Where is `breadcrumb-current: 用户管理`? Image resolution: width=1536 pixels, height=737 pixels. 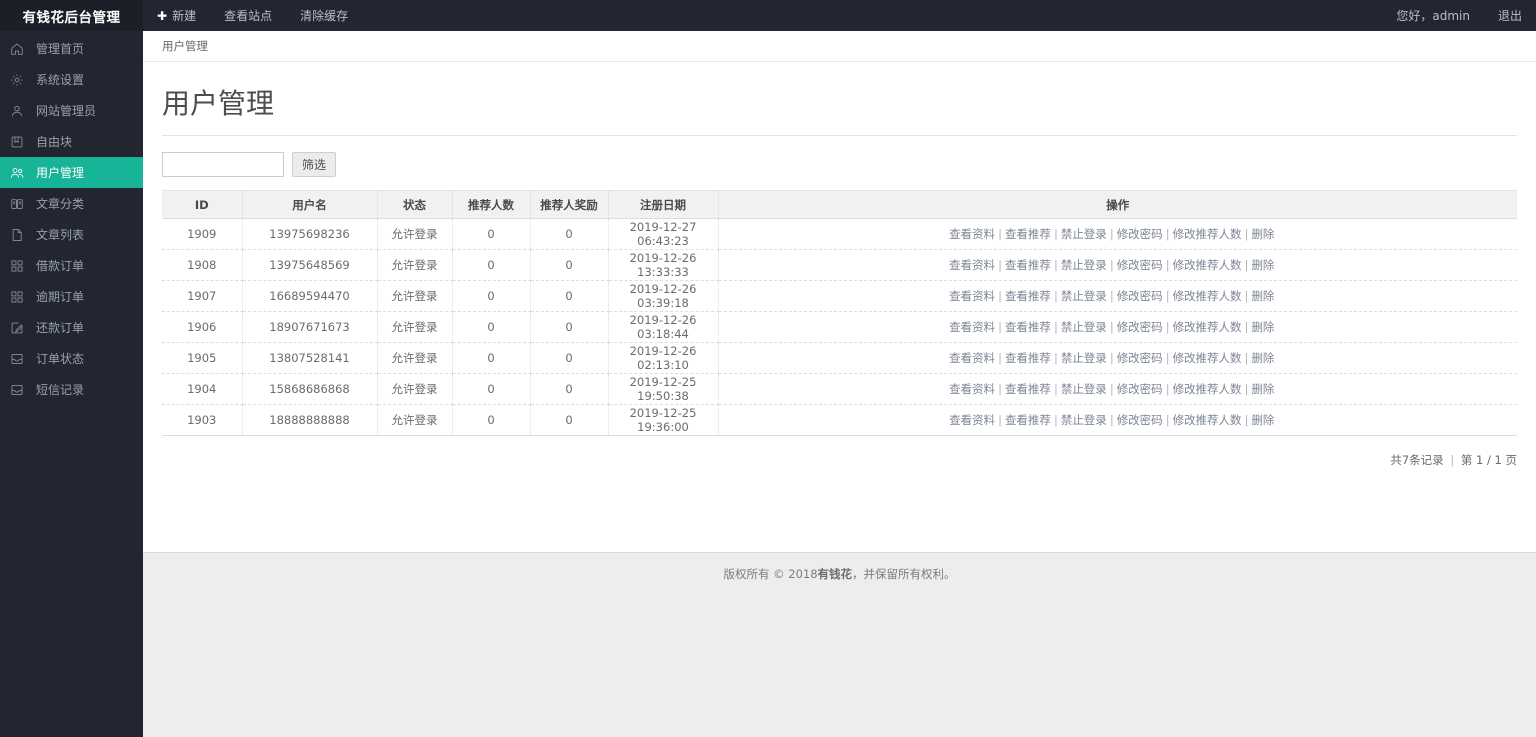 breadcrumb-current: 用户管理 is located at coordinates (185, 46).